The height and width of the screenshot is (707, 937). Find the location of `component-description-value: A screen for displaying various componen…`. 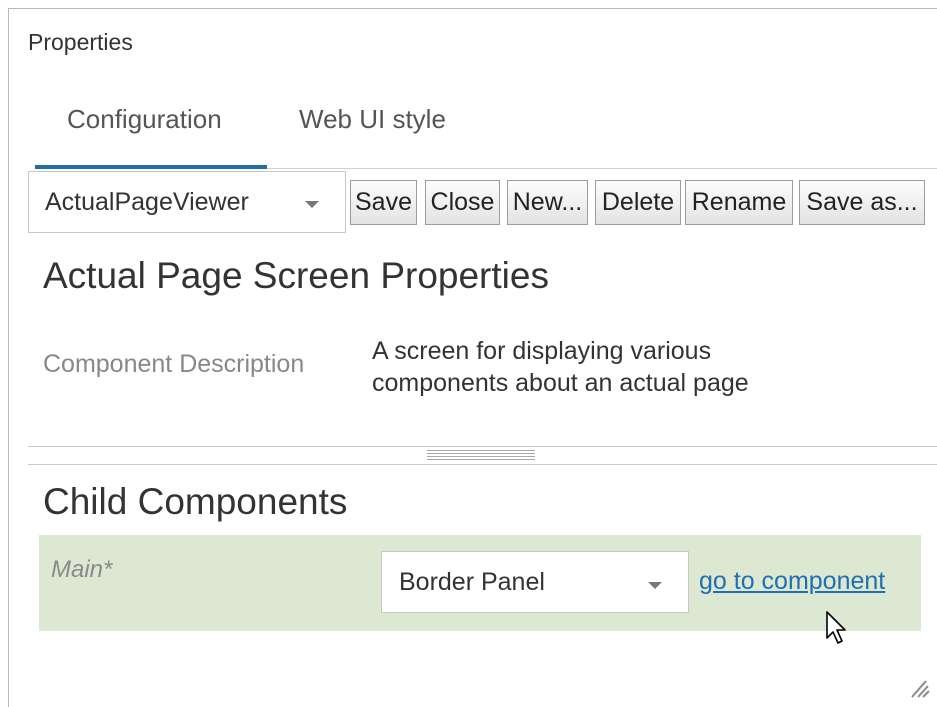

component-description-value: A screen for displaying various componen… is located at coordinates (592, 367).